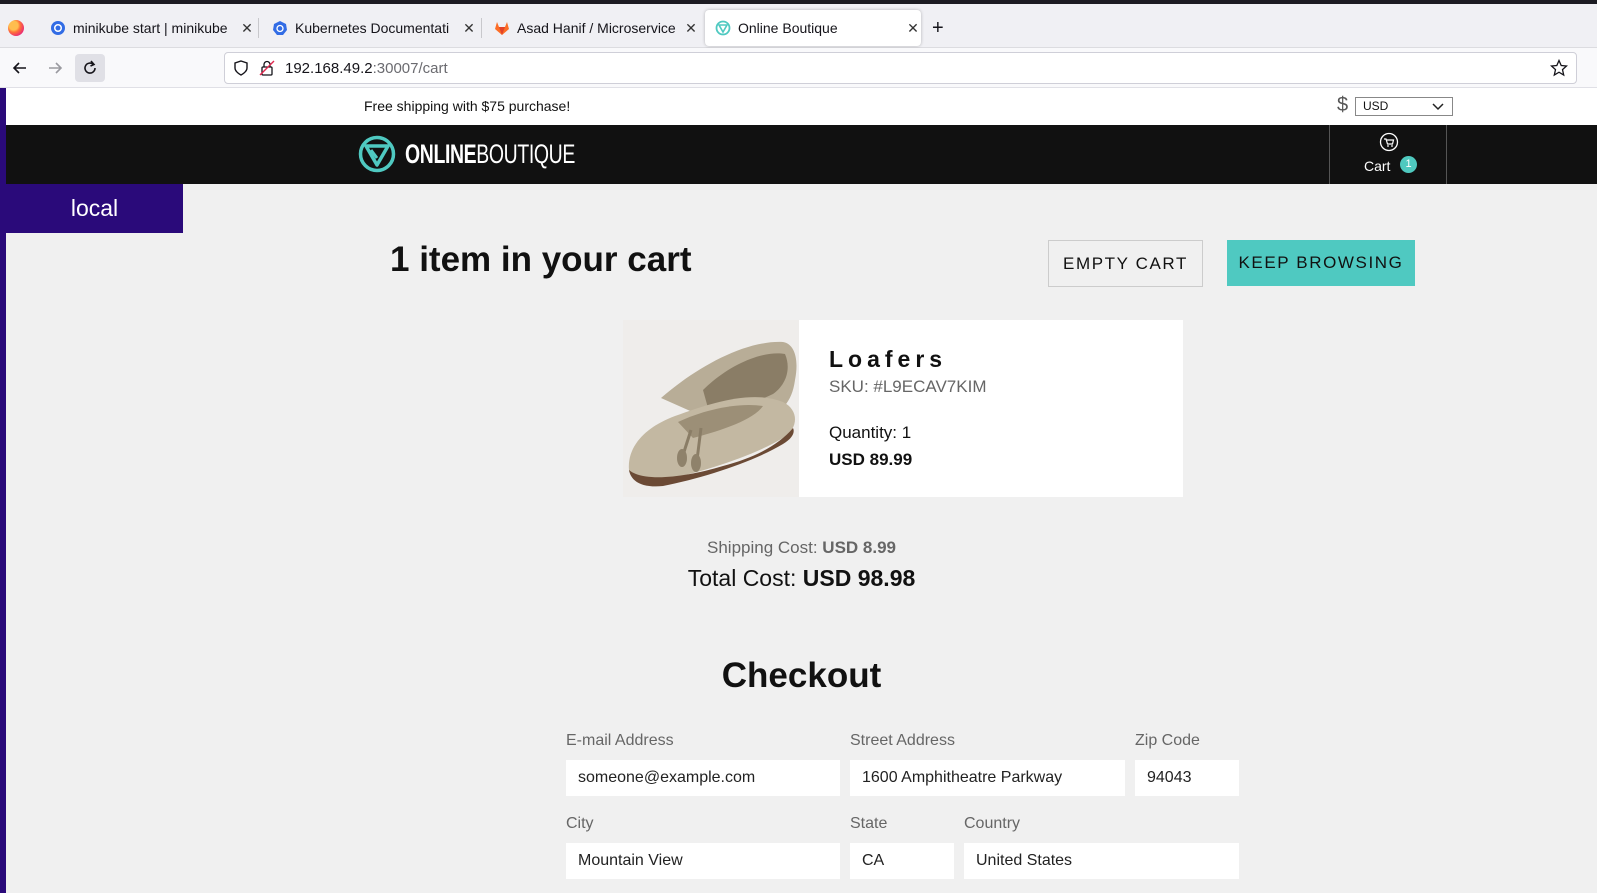  I want to click on email-label: E-mail Address, so click(620, 740).